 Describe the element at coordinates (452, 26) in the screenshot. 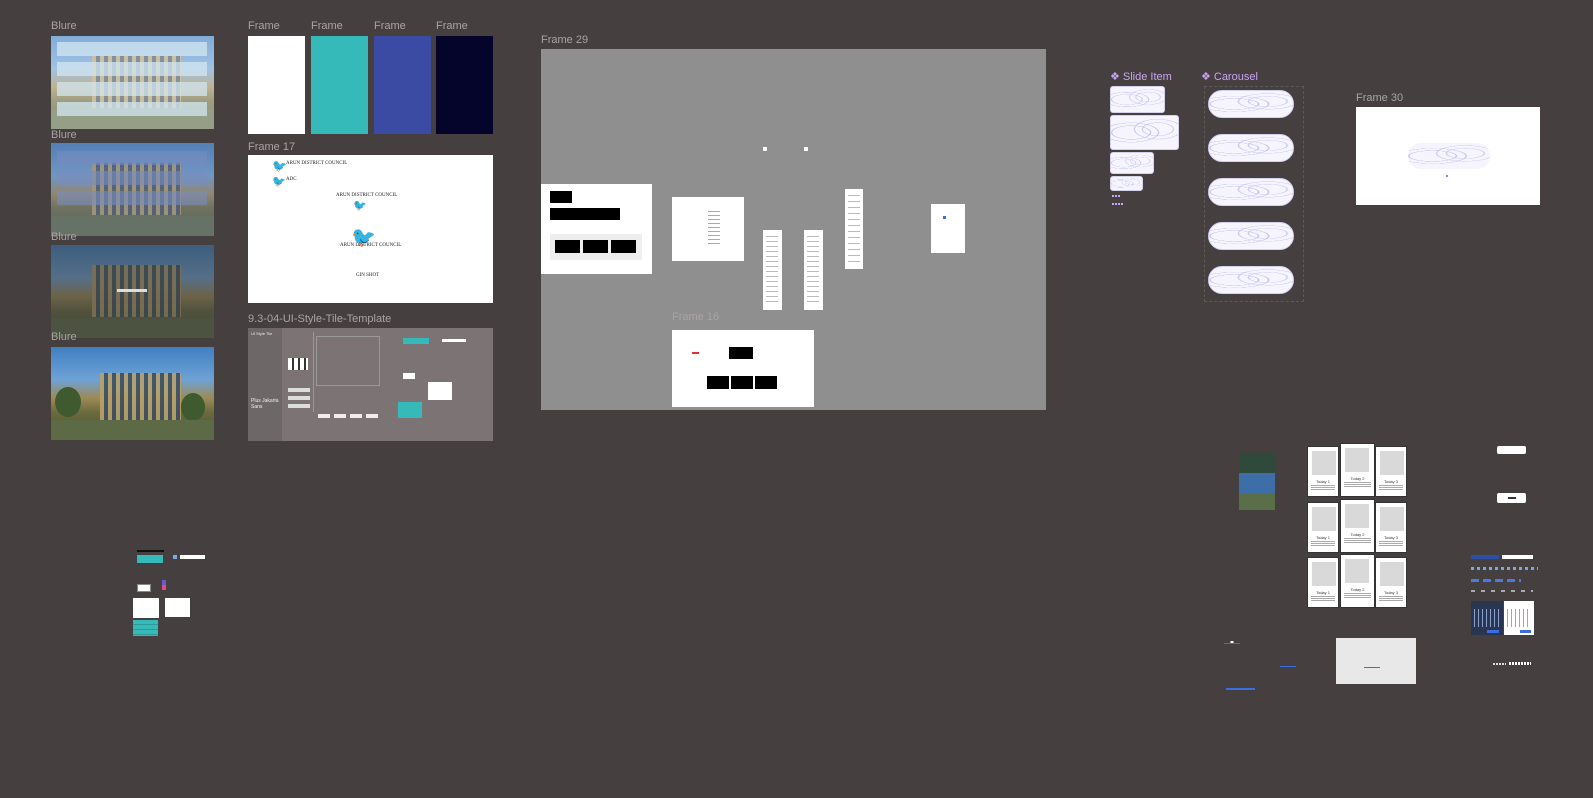

I see `frame-label-4: Frame` at that location.